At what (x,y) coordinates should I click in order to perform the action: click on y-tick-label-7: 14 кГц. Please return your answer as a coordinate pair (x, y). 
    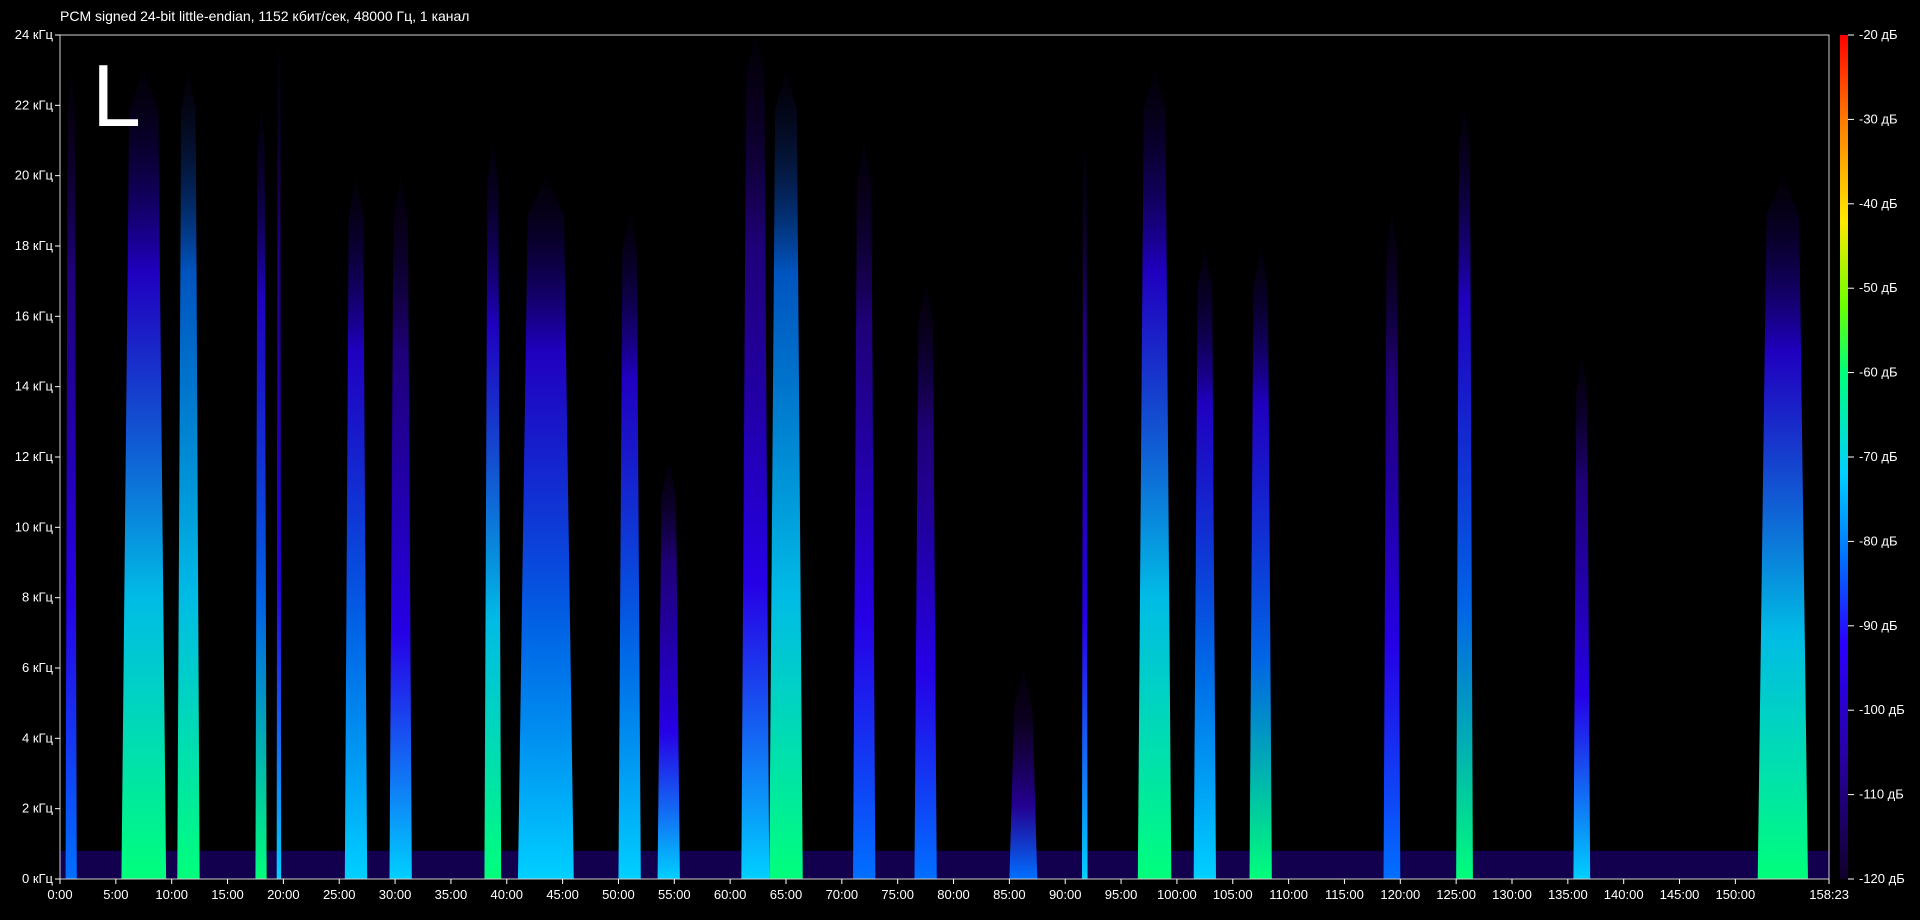
    Looking at the image, I should click on (34, 386).